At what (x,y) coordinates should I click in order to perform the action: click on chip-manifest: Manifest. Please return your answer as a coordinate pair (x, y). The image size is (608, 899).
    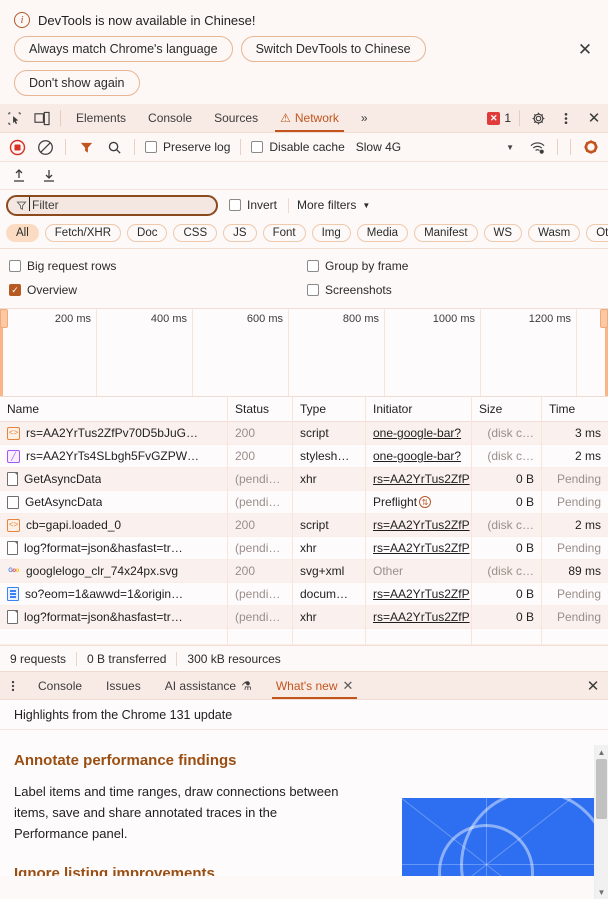
    Looking at the image, I should click on (446, 233).